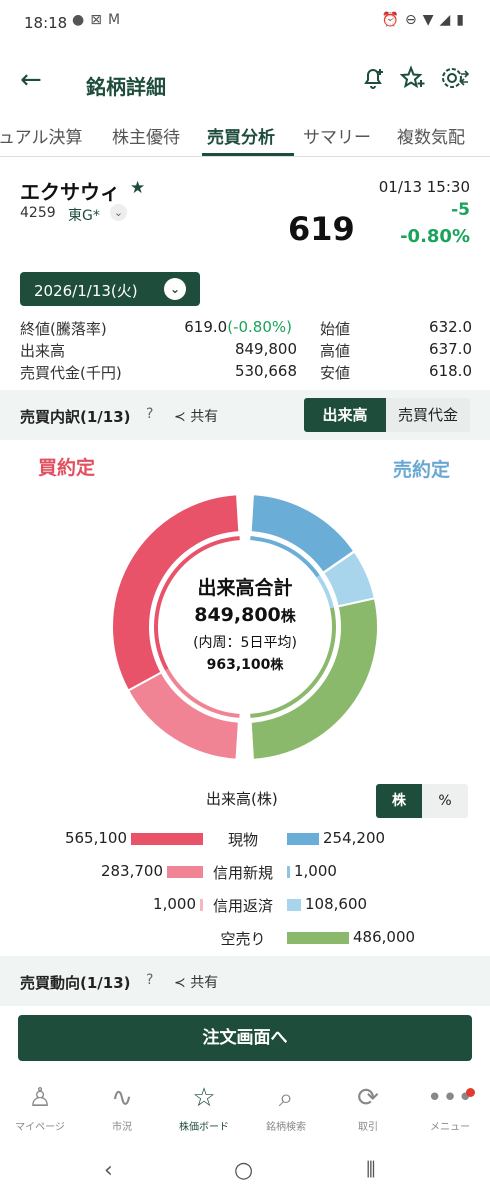 This screenshot has width=490, height=1200. What do you see at coordinates (75, 417) in the screenshot?
I see `breakdown-title: 売買内訳(1/13)` at bounding box center [75, 417].